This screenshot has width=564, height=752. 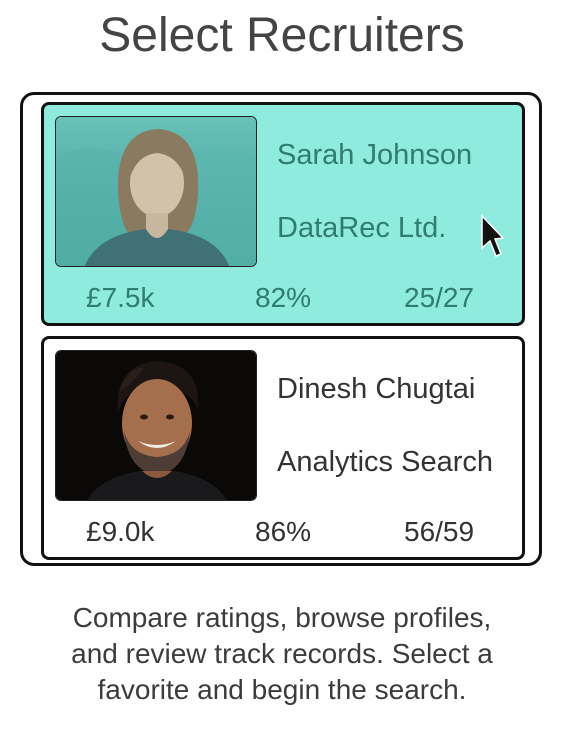 What do you see at coordinates (283, 297) in the screenshot?
I see `recruiter-rating: 82%` at bounding box center [283, 297].